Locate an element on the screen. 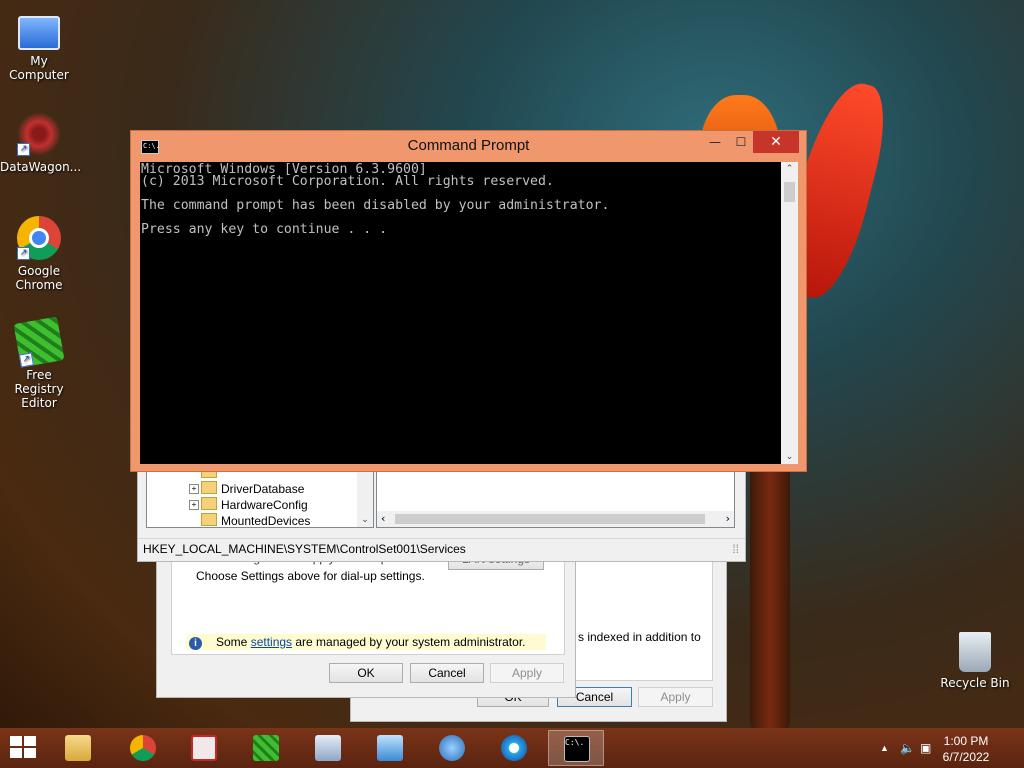 Image resolution: width=1024 pixels, height=768 pixels. file-explorer-icon is located at coordinates (78, 748).